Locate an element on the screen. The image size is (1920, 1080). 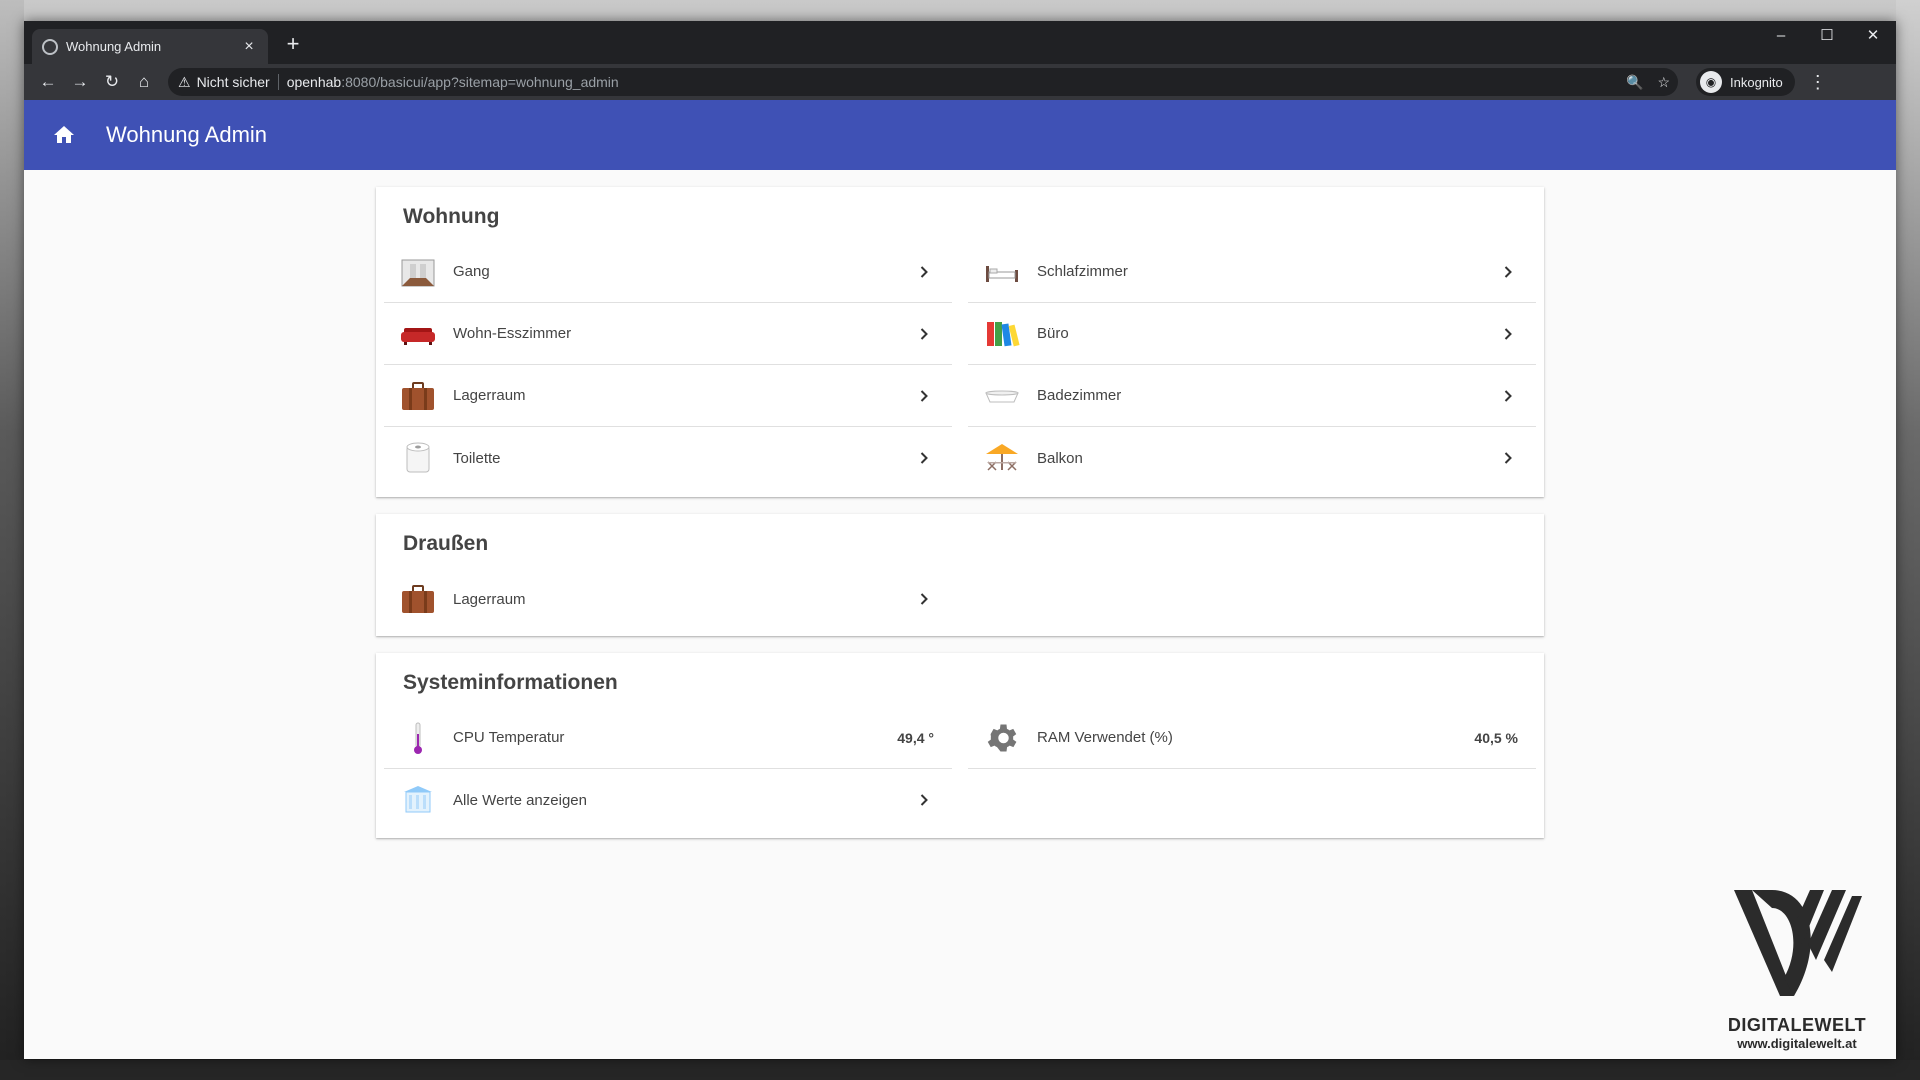
incognito-label: Inkognito is located at coordinates (1756, 82).